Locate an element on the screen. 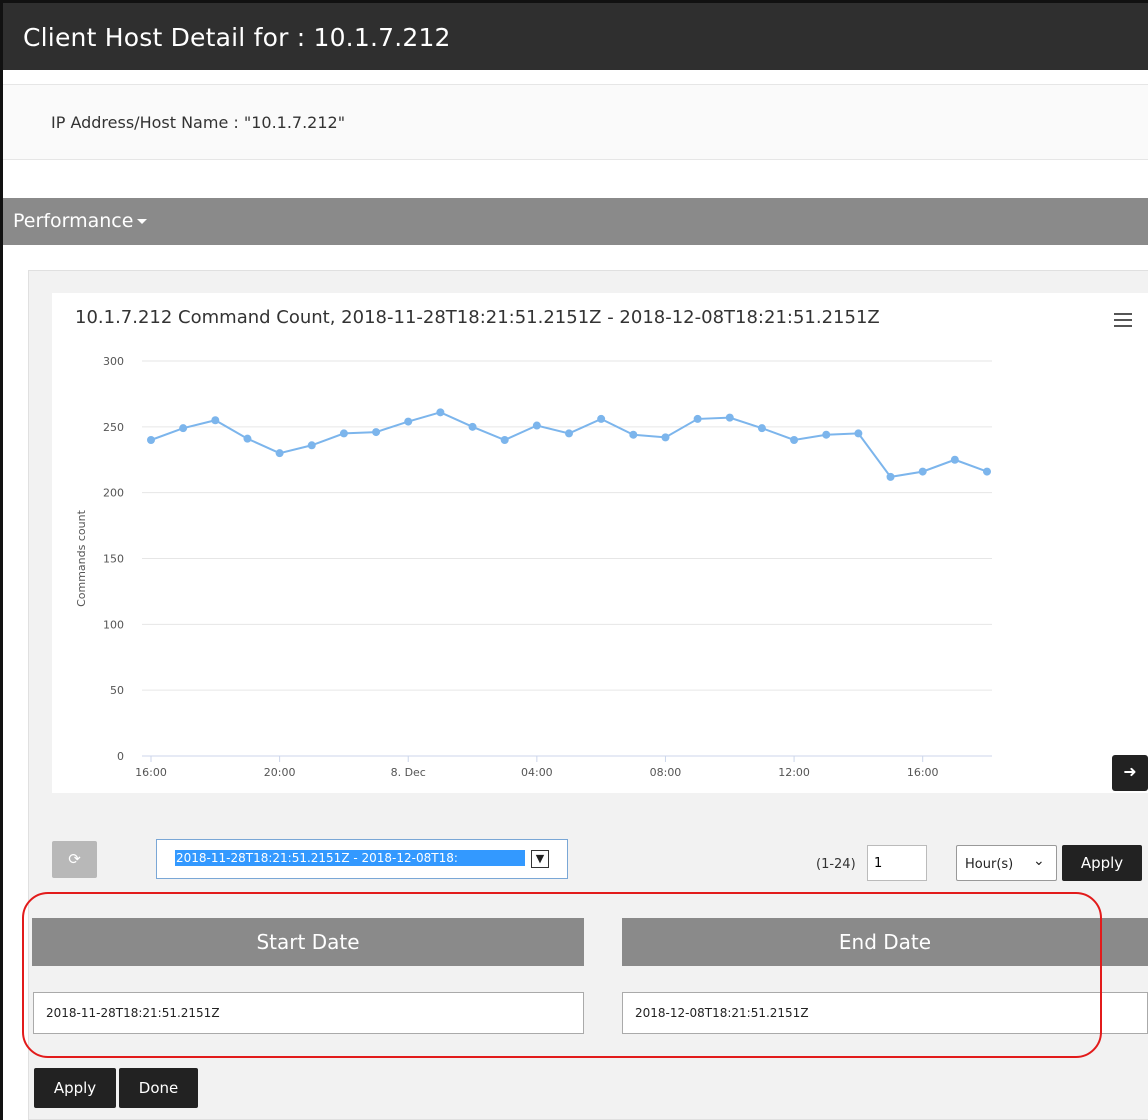  interval-input is located at coordinates (897, 863).